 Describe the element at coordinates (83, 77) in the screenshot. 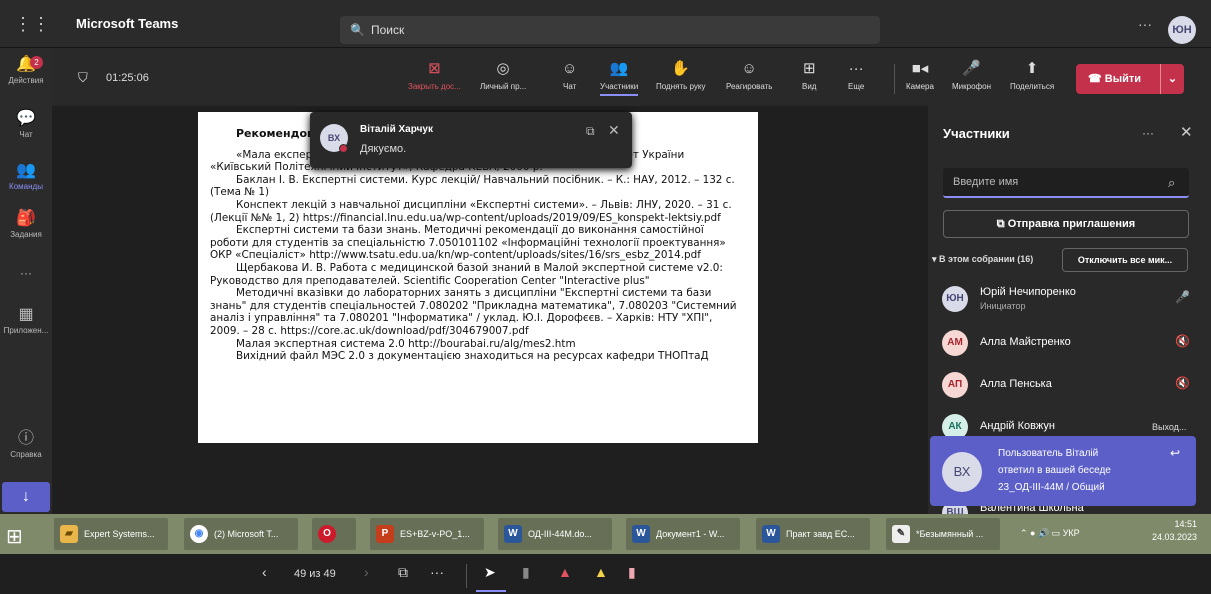

I see `shield-icon: ⛉` at that location.